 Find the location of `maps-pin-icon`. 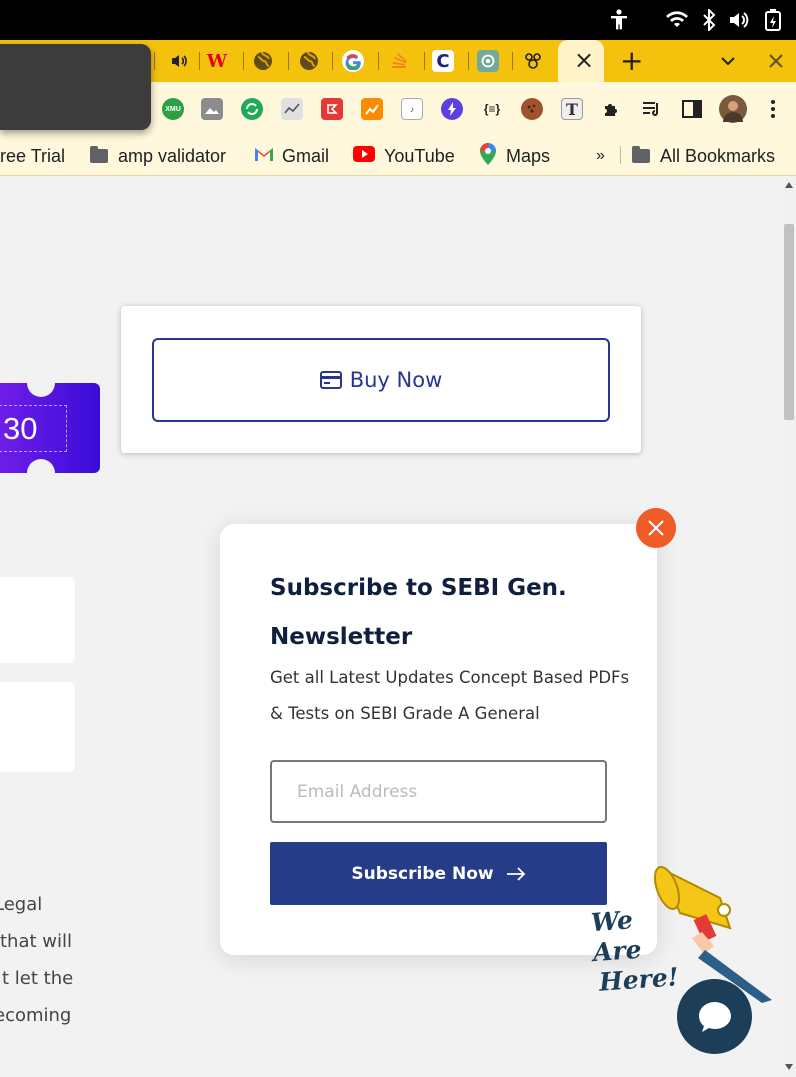

maps-pin-icon is located at coordinates (488, 156).